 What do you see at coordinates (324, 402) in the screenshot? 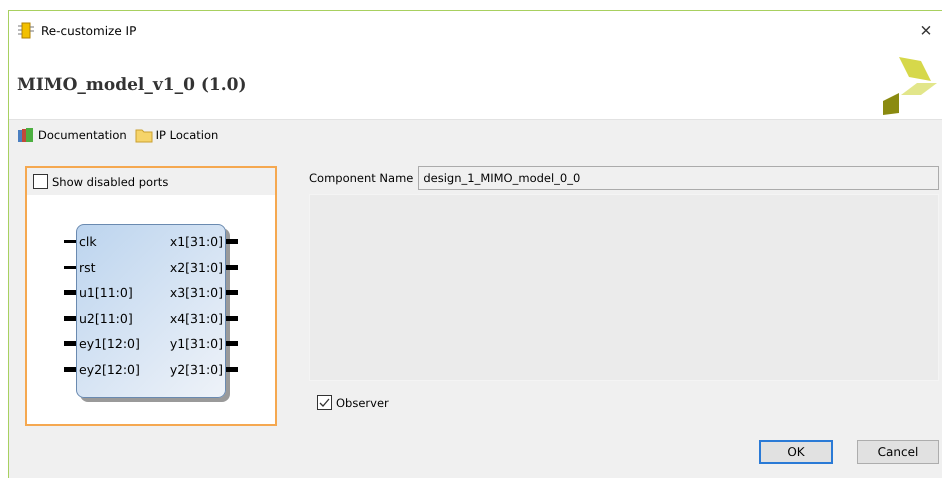
I see `checkmark-icon` at bounding box center [324, 402].